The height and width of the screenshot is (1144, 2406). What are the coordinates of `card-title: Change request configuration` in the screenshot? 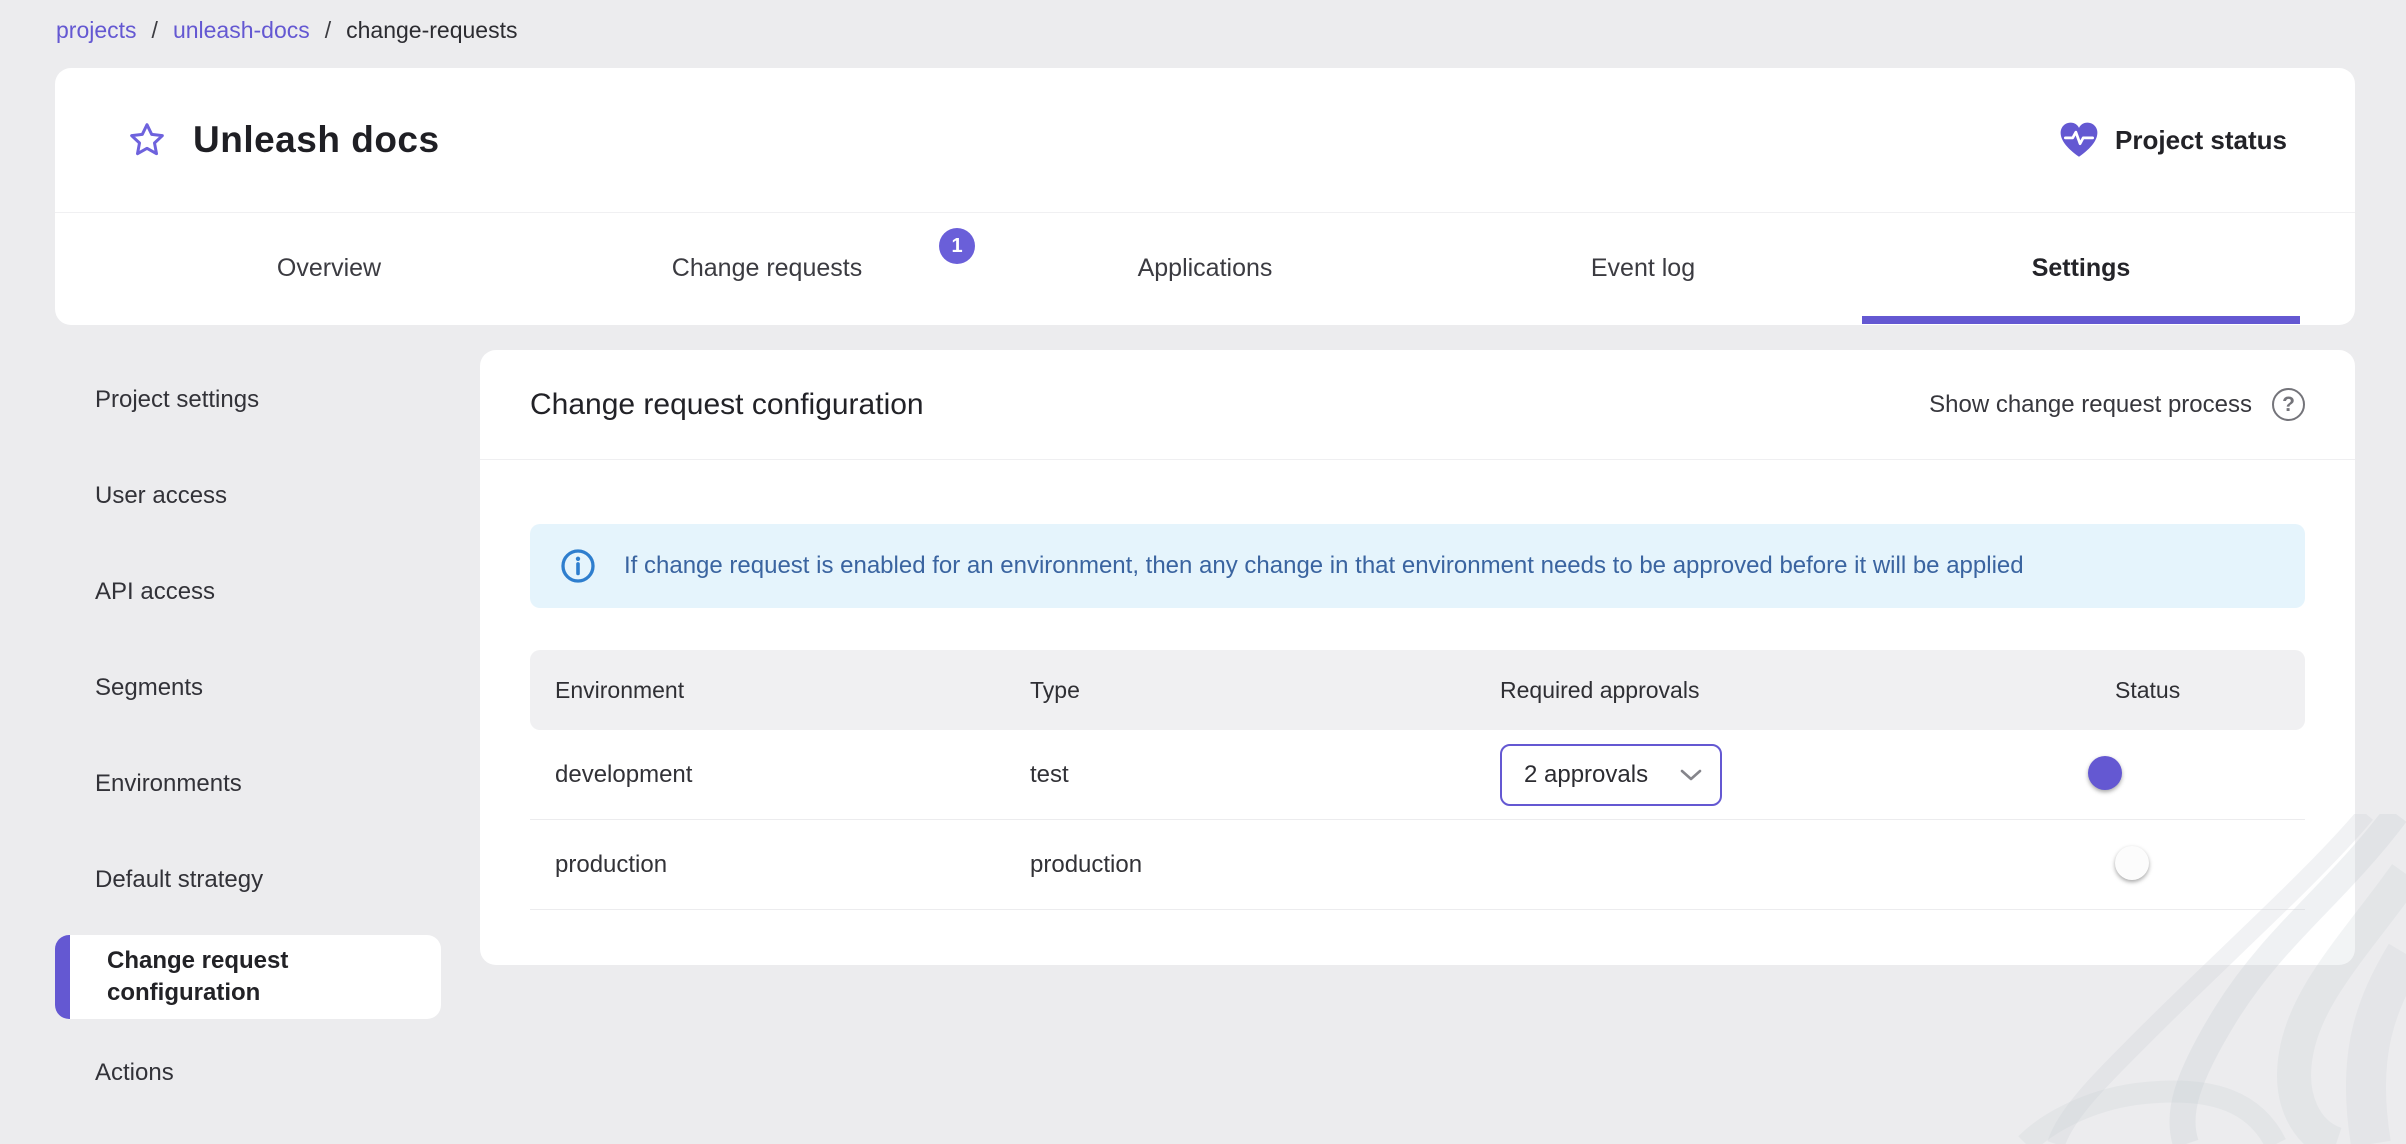 It's located at (727, 404).